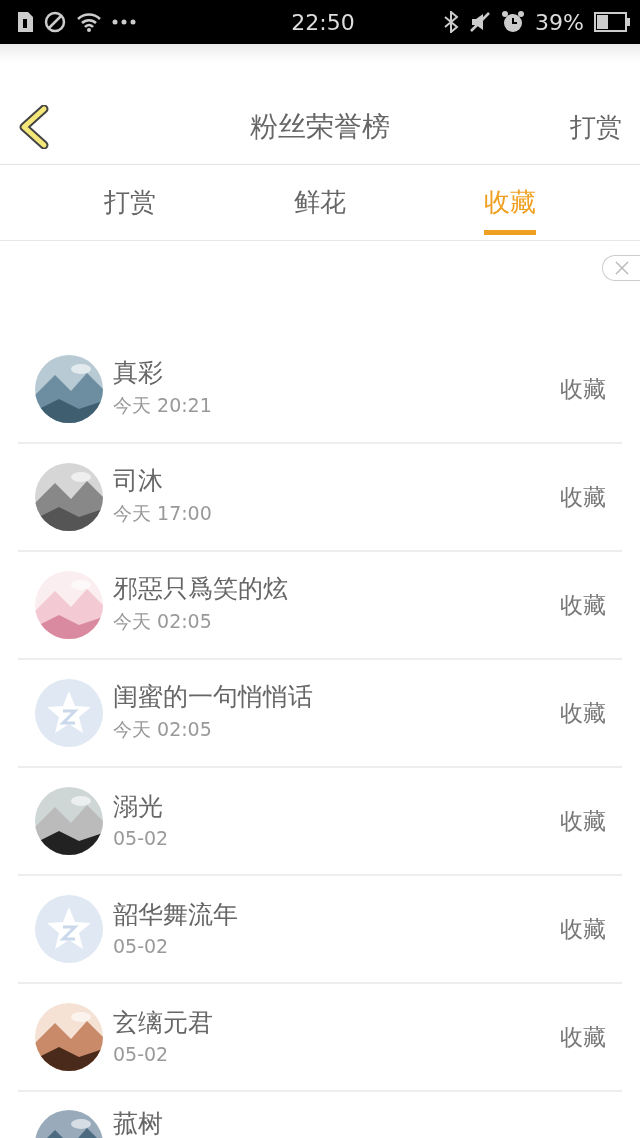 This screenshot has width=640, height=1138. What do you see at coordinates (513, 22) in the screenshot?
I see `alarm-icon` at bounding box center [513, 22].